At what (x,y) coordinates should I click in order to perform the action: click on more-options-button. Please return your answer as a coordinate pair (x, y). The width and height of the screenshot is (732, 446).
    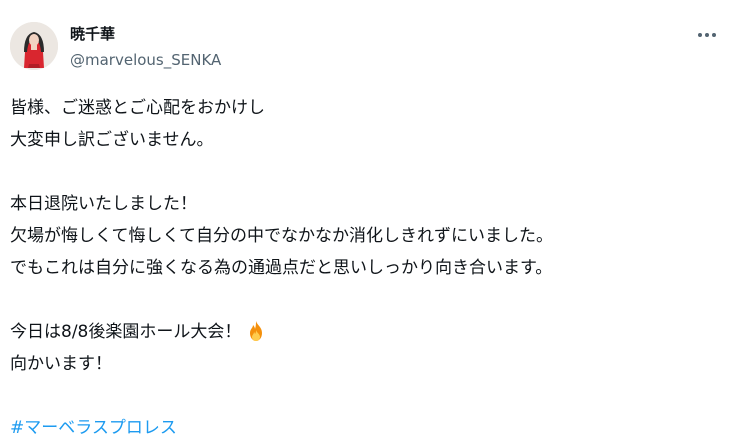
    Looking at the image, I should click on (707, 35).